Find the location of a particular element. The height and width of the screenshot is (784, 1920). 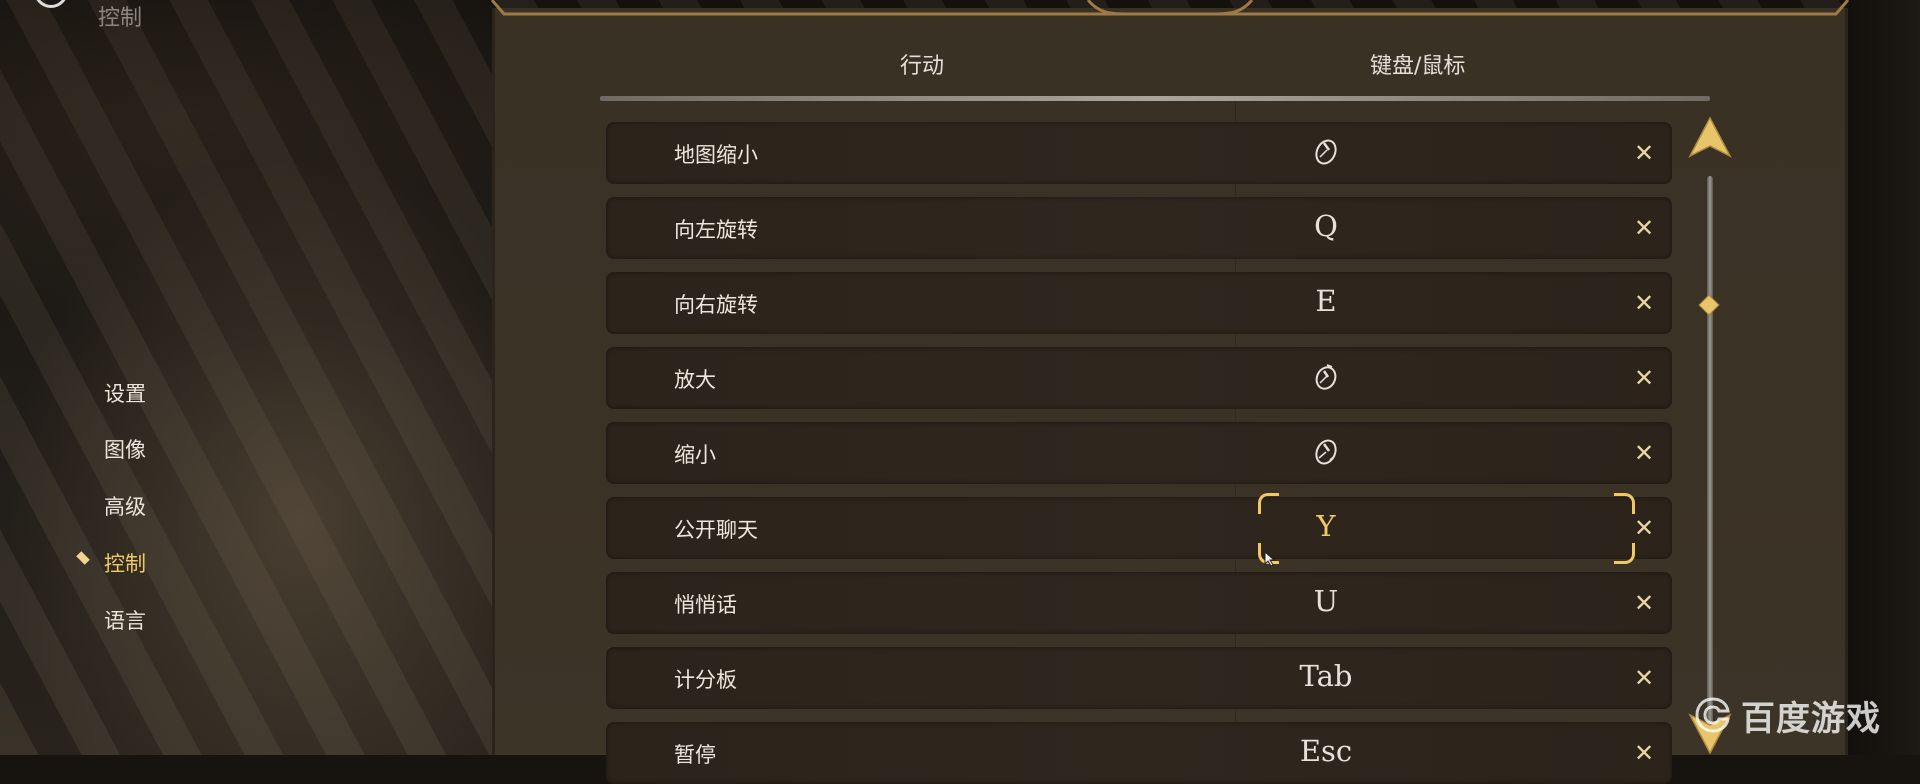

key-label: Esc is located at coordinates (1326, 751).